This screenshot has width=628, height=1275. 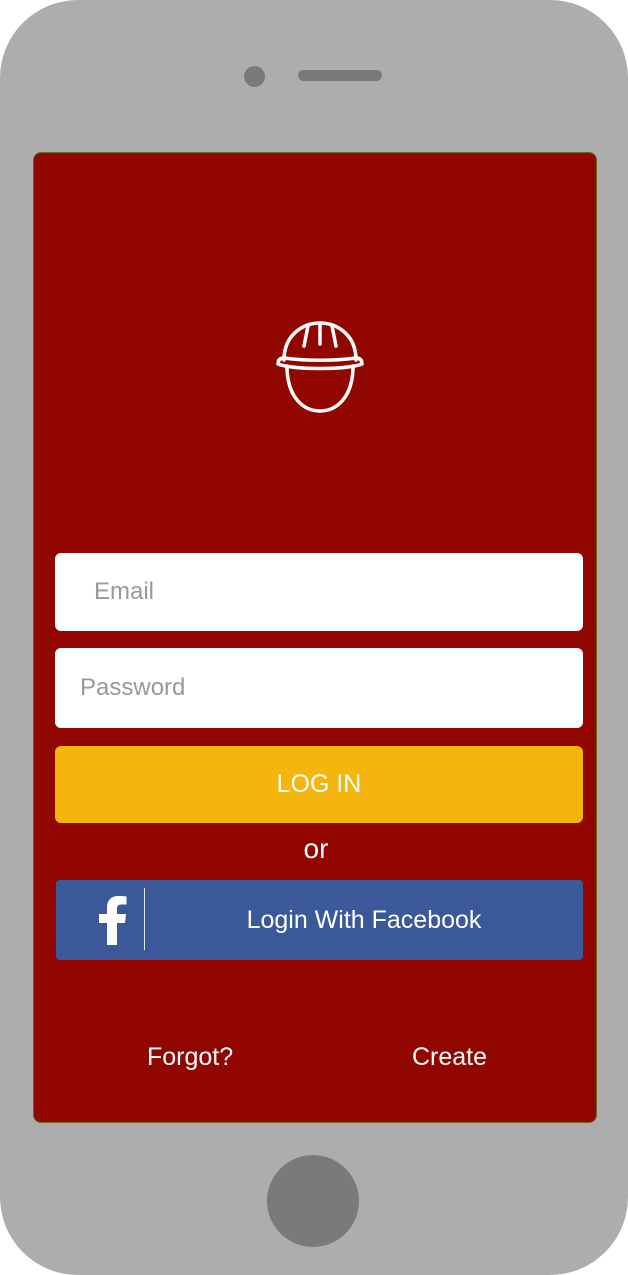 I want to click on earpiece-speaker, so click(x=340, y=75).